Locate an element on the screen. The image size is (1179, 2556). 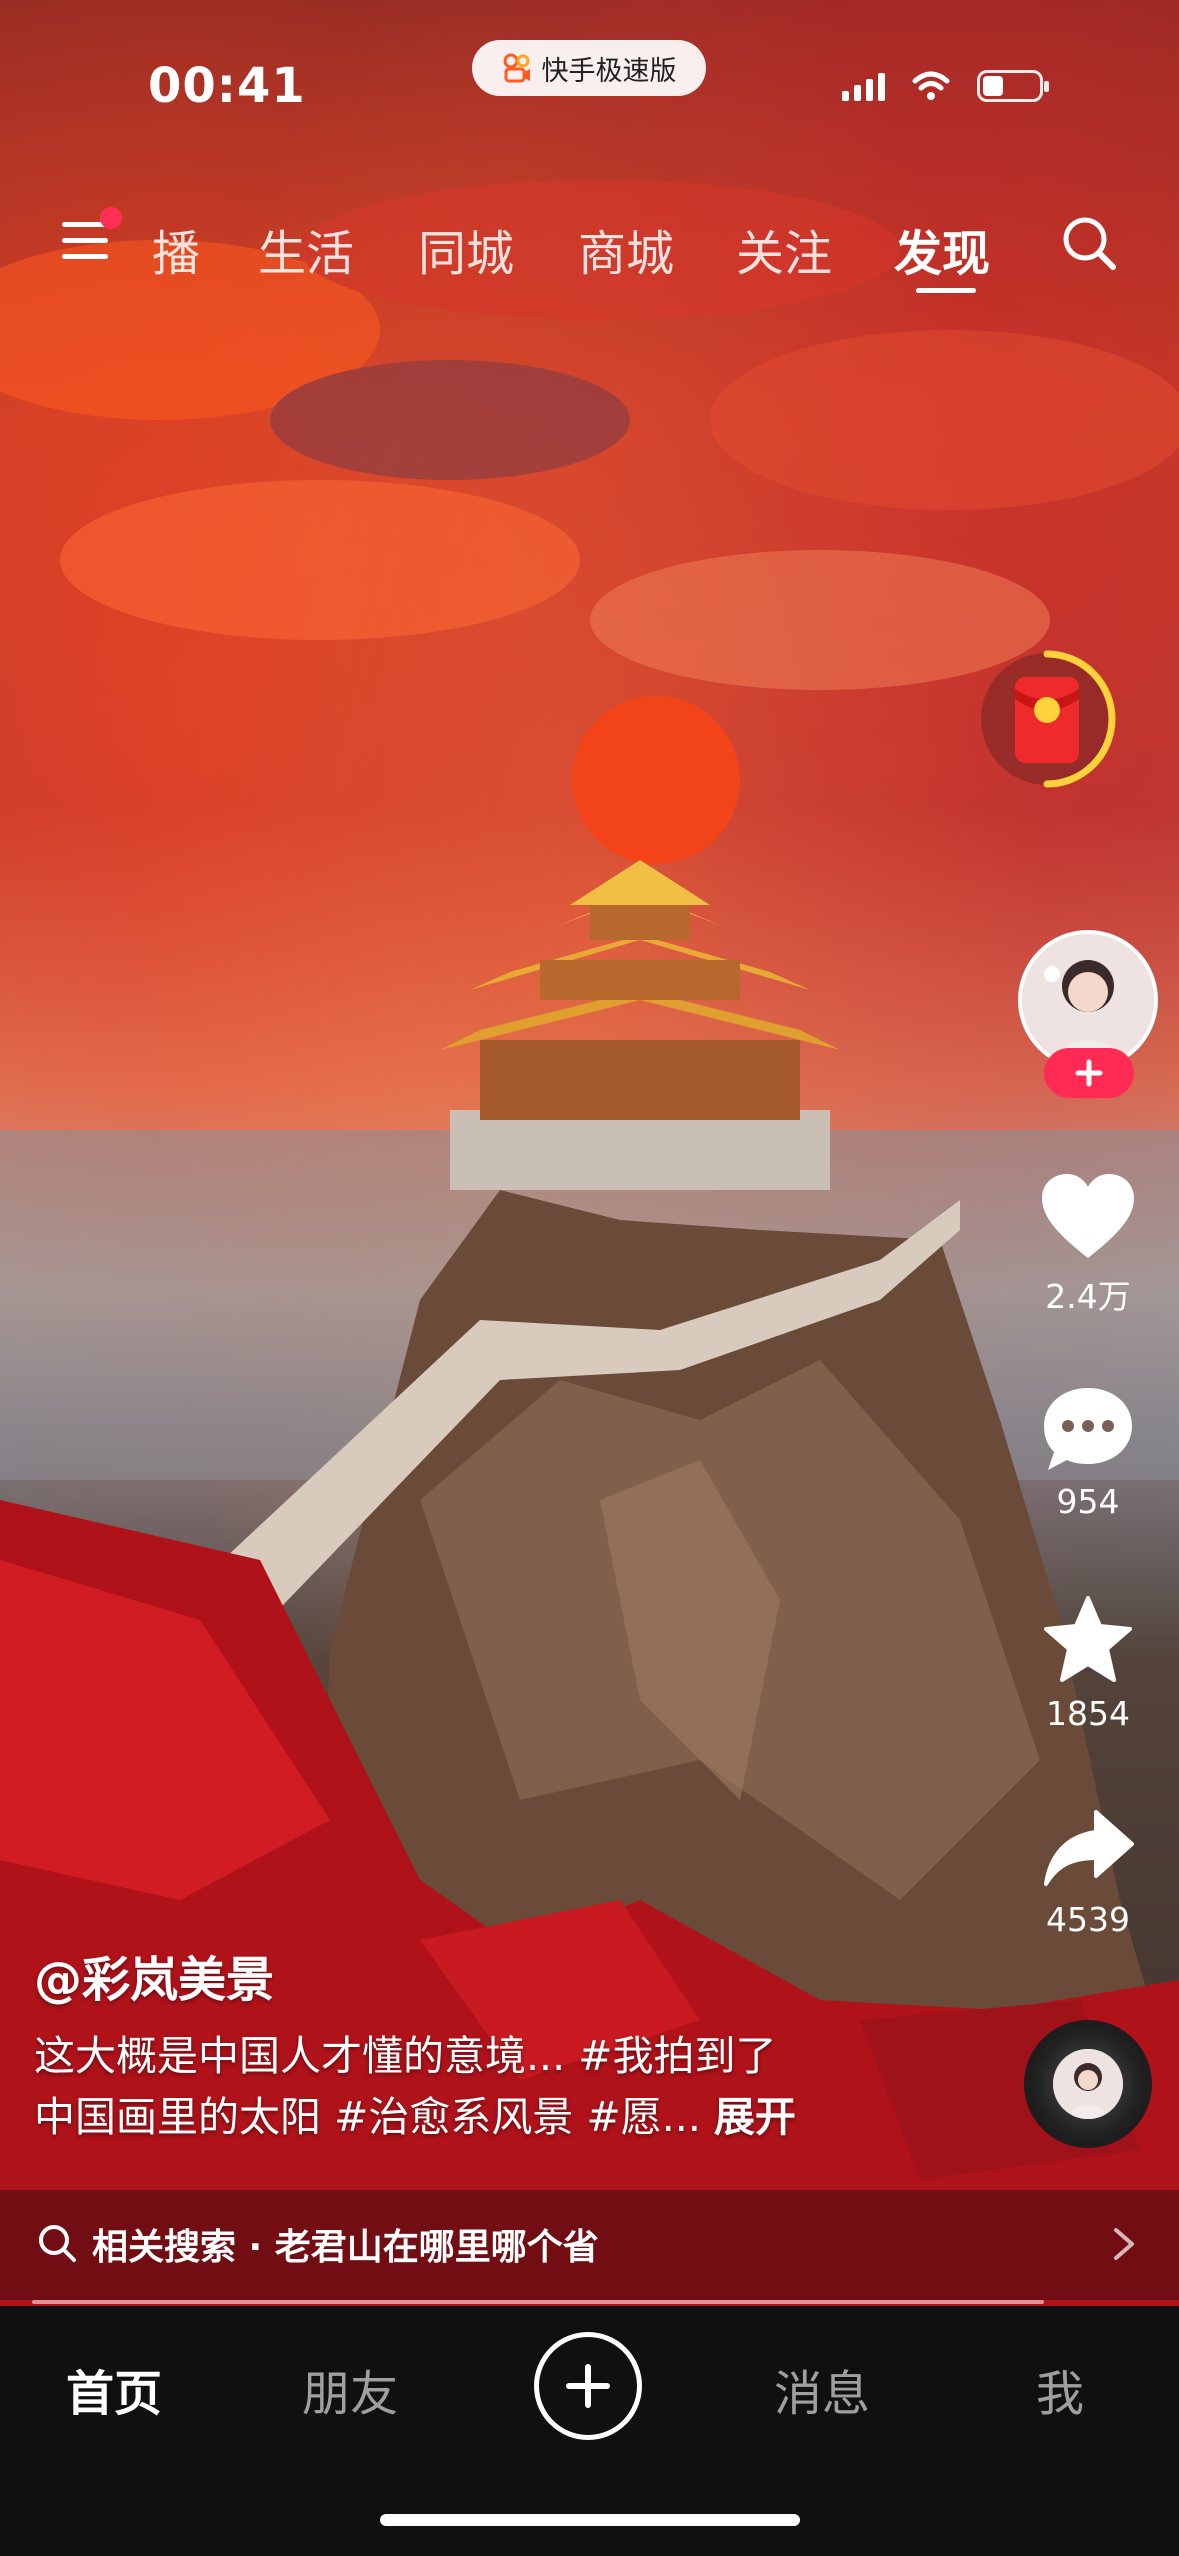
favorite-action: 1854 is located at coordinates (1088, 1663).